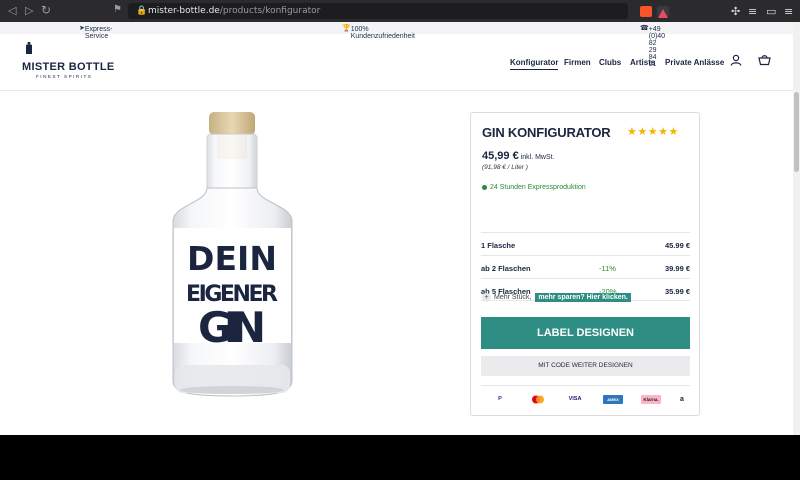 This screenshot has width=800, height=480. Describe the element at coordinates (486, 297) in the screenshot. I see `plus-icon: +` at that location.